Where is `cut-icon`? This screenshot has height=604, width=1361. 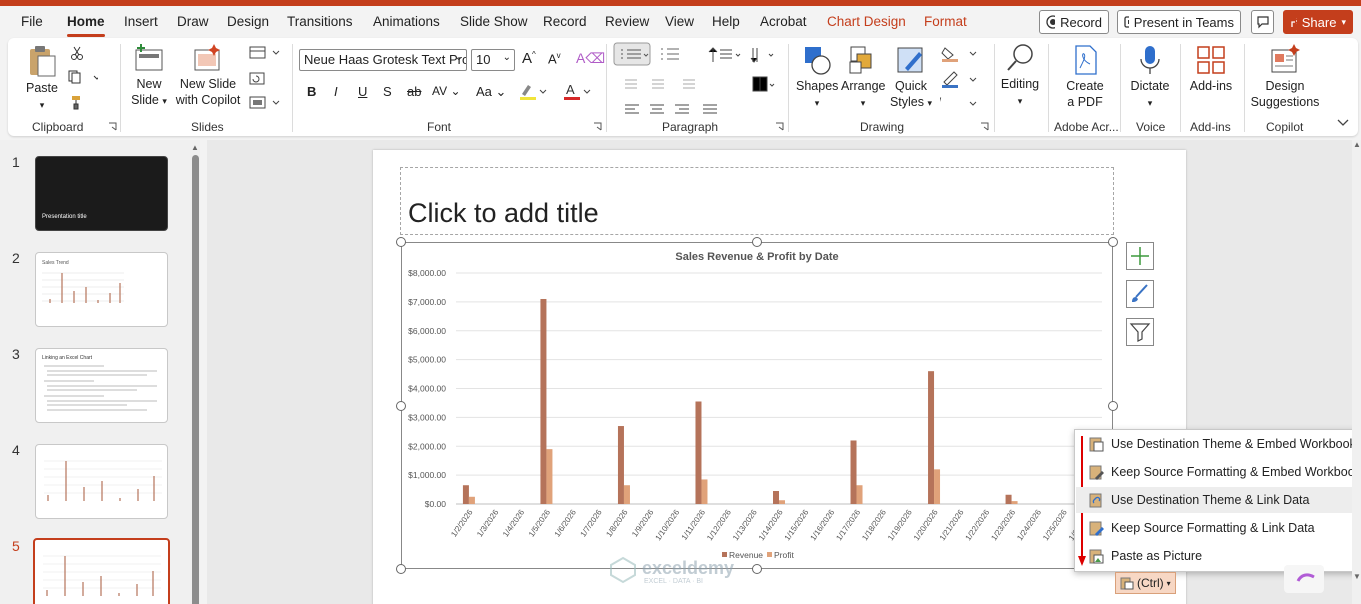
cut-icon is located at coordinates (77, 53).